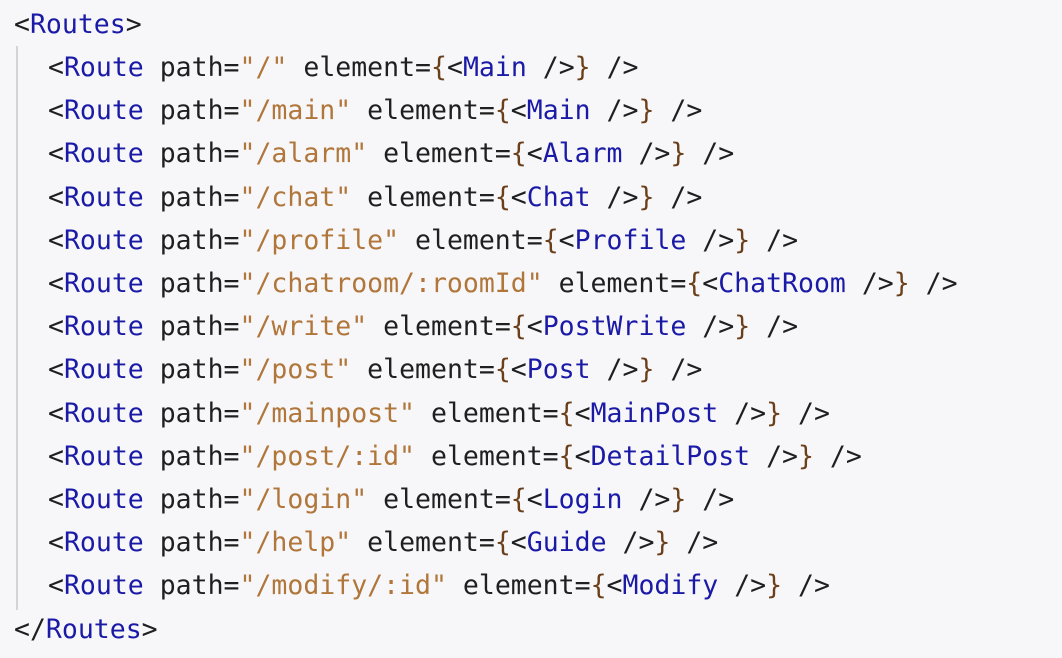  What do you see at coordinates (630, 240) in the screenshot?
I see `route-component: Profile` at bounding box center [630, 240].